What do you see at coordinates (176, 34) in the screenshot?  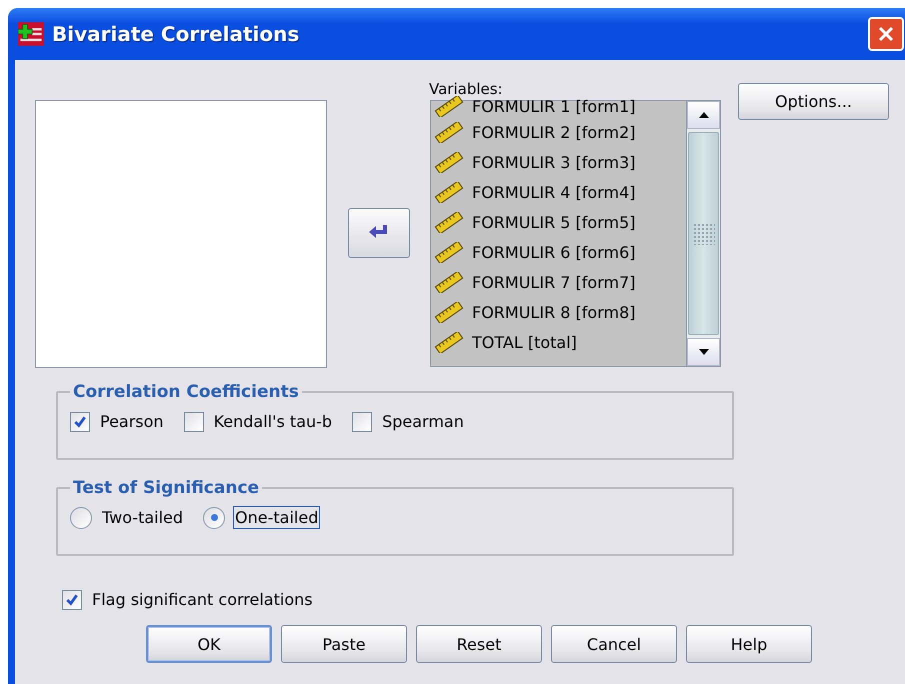 I see `window-title: Bivariate Correlations` at bounding box center [176, 34].